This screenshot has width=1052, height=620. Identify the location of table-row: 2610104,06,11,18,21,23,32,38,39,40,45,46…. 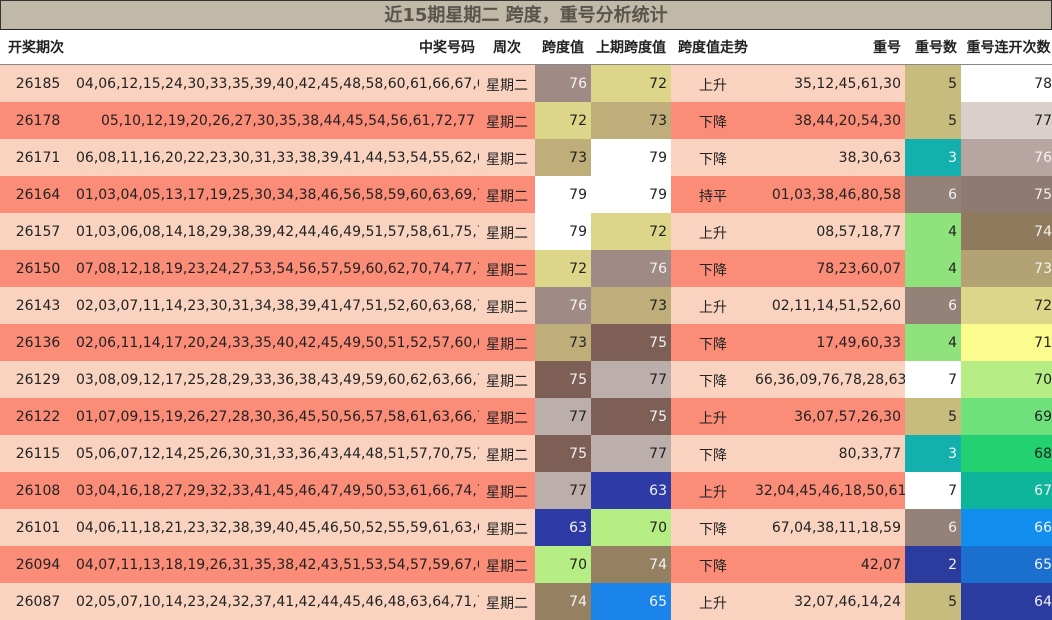
(526, 527).